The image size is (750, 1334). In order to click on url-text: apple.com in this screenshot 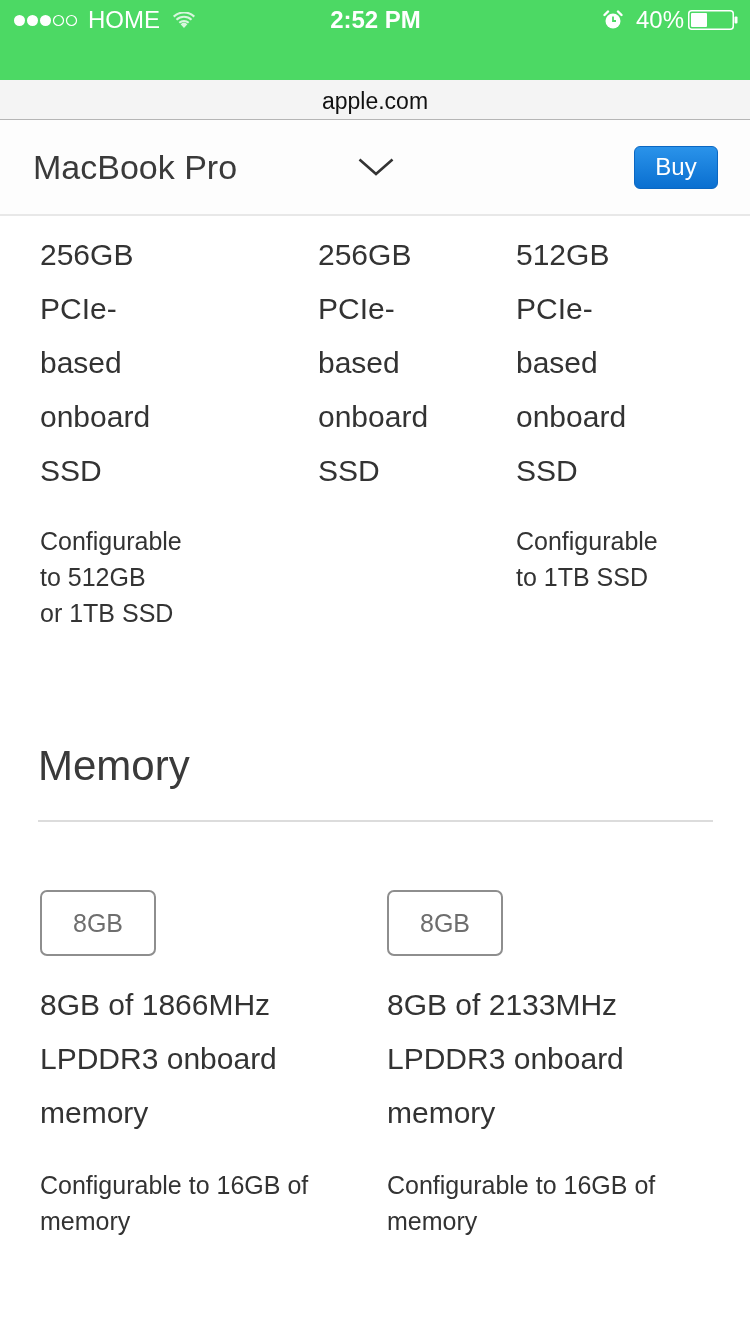, I will do `click(375, 100)`.